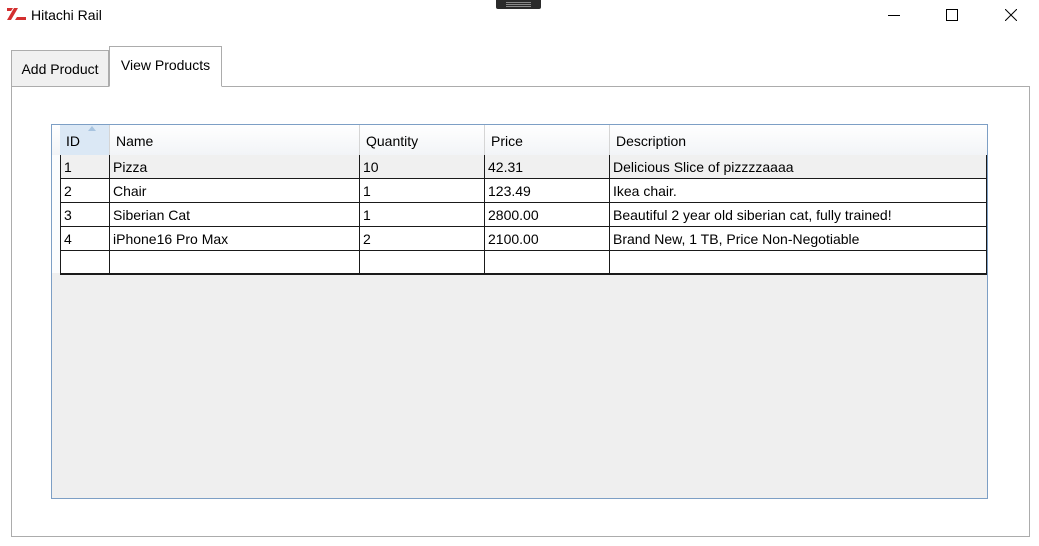 This screenshot has width=1039, height=546. What do you see at coordinates (547, 263) in the screenshot?
I see `new-cell-price` at bounding box center [547, 263].